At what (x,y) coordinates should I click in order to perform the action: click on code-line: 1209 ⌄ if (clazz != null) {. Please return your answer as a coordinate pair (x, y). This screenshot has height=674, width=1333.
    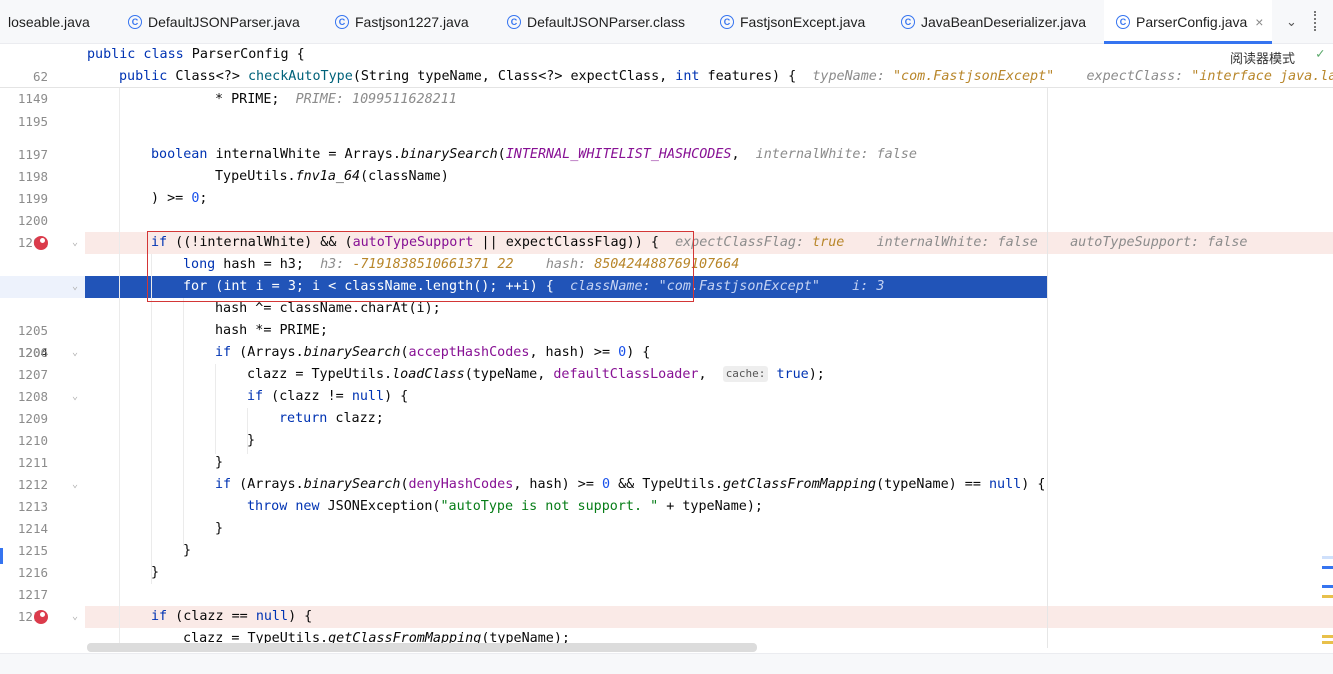
    Looking at the image, I should click on (666, 406).